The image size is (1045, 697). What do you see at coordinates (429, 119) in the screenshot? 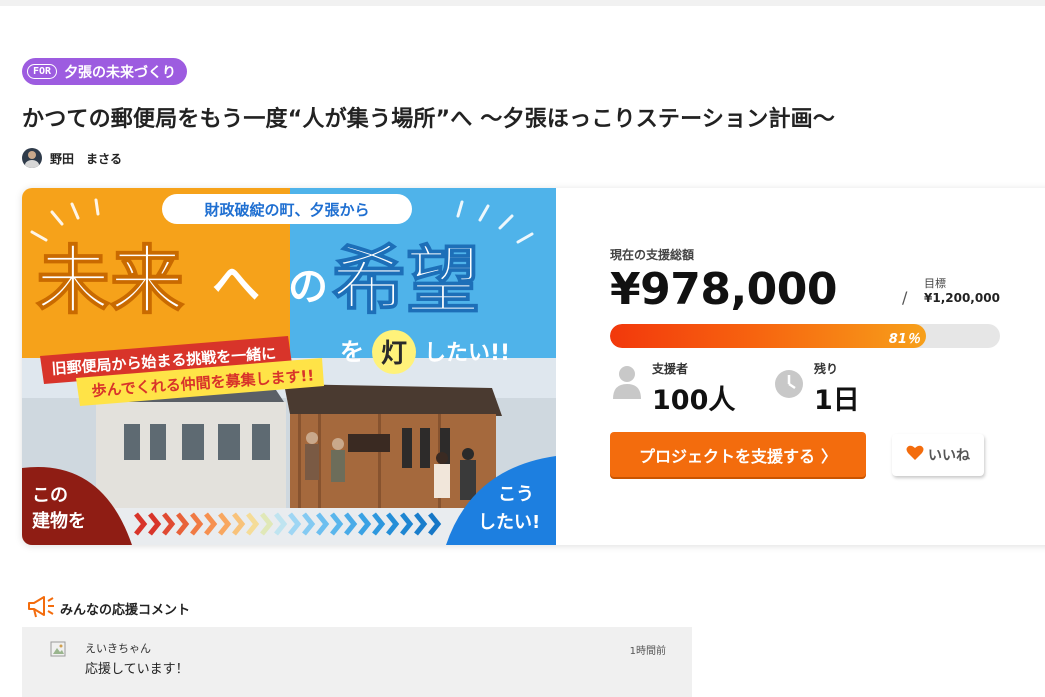
I see `project-title: かつての郵便局をもう一度“人が集う場所”へ 〜夕張ほっこりステーション計画〜` at bounding box center [429, 119].